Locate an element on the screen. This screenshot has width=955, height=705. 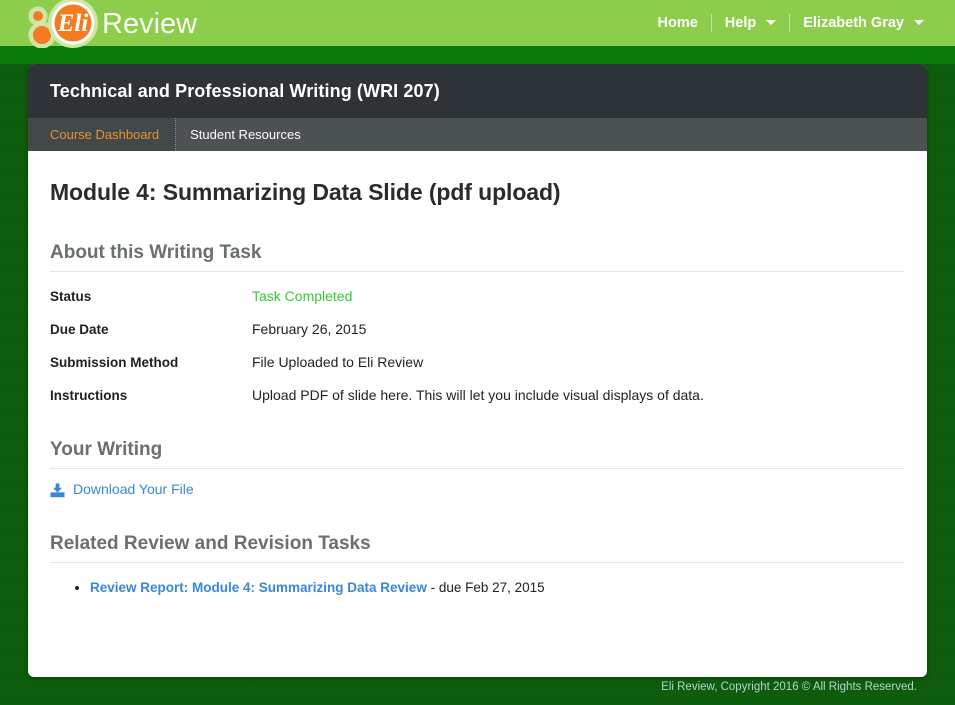
top-navigation: Home Help Elizabeth Gray is located at coordinates (790, 23).